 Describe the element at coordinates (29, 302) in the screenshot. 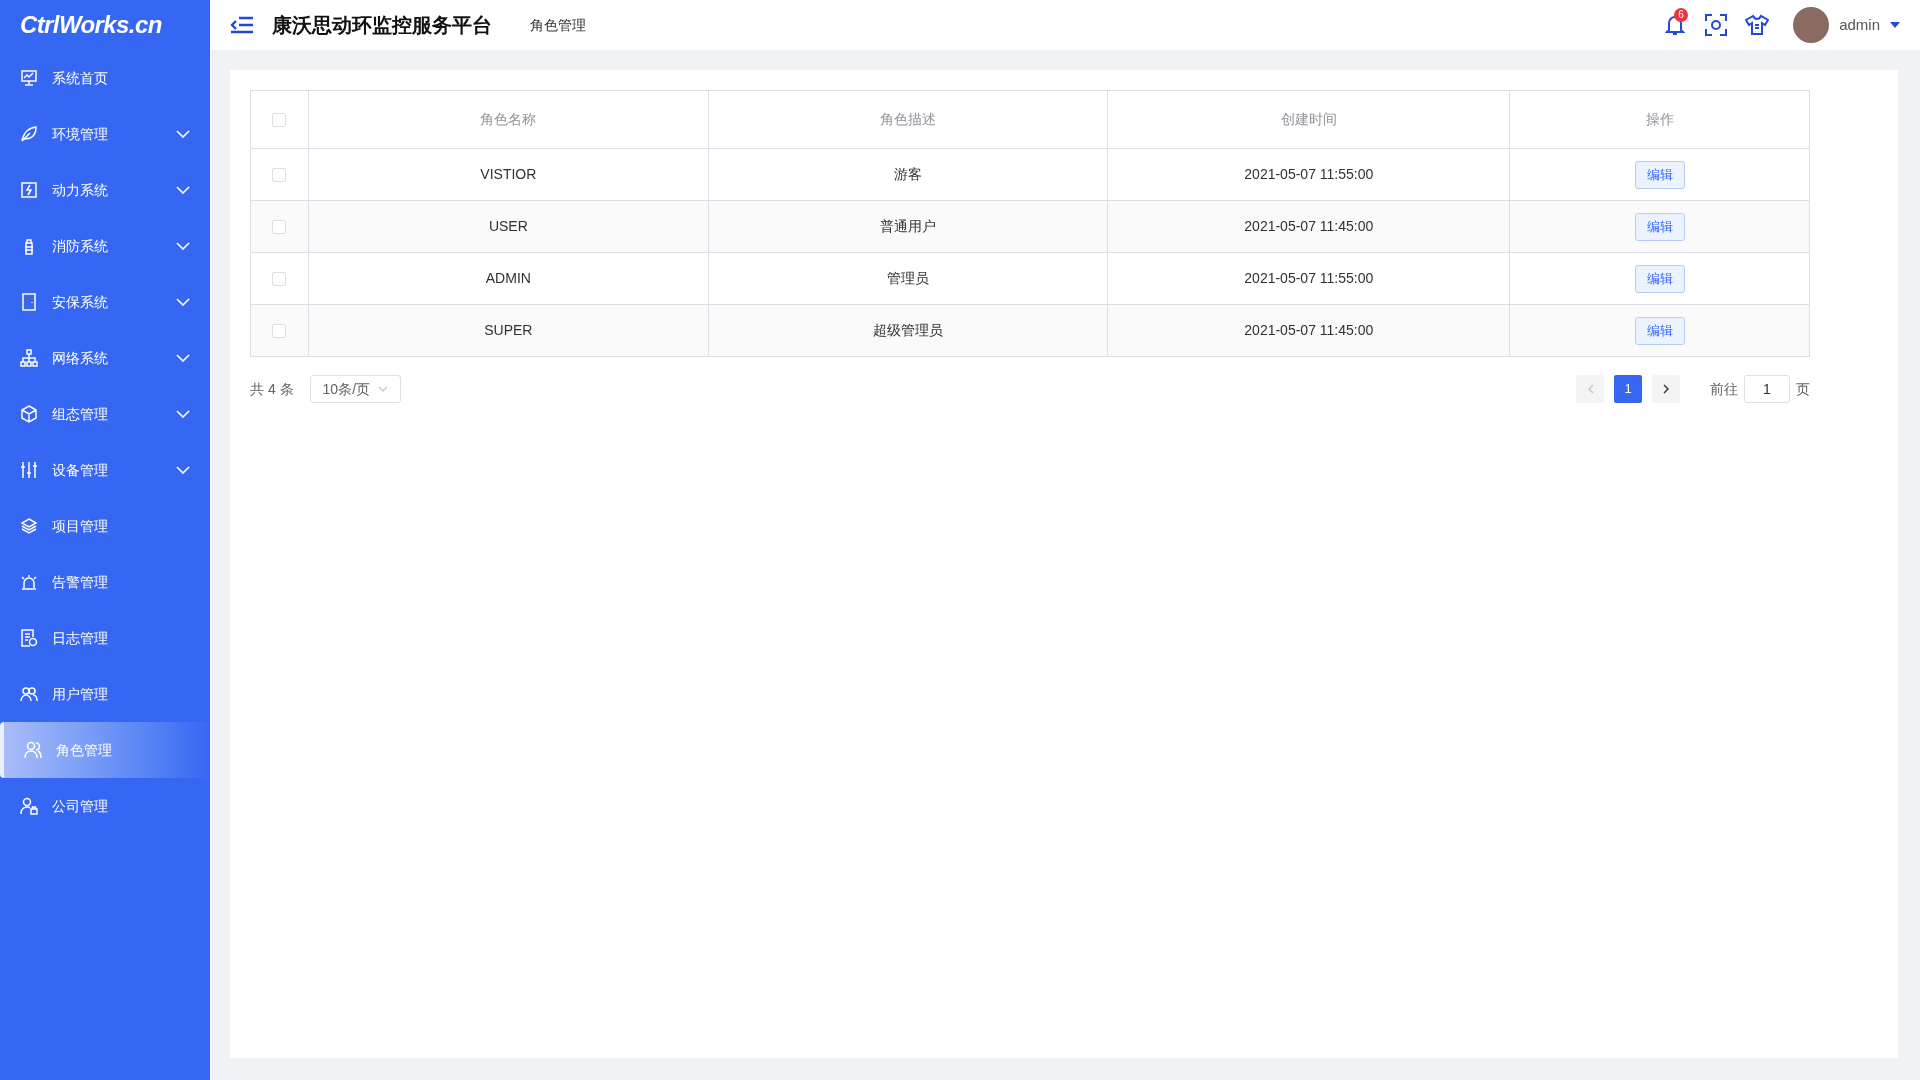

I see `door-icon` at that location.